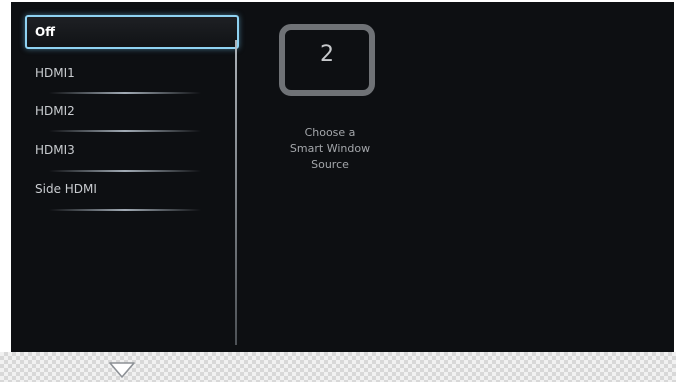 This screenshot has height=382, width=676. What do you see at coordinates (132, 73) in the screenshot?
I see `menu-item-hdmi1: HDMI1` at bounding box center [132, 73].